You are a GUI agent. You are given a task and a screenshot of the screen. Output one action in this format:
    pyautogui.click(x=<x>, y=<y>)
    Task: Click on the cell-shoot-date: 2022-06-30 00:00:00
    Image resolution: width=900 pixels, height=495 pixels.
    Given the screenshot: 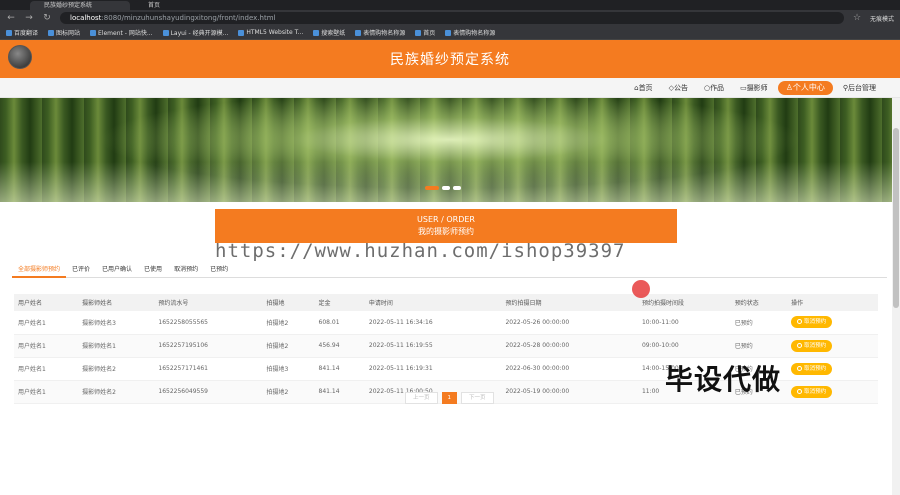 What is the action you would take?
    pyautogui.click(x=569, y=369)
    